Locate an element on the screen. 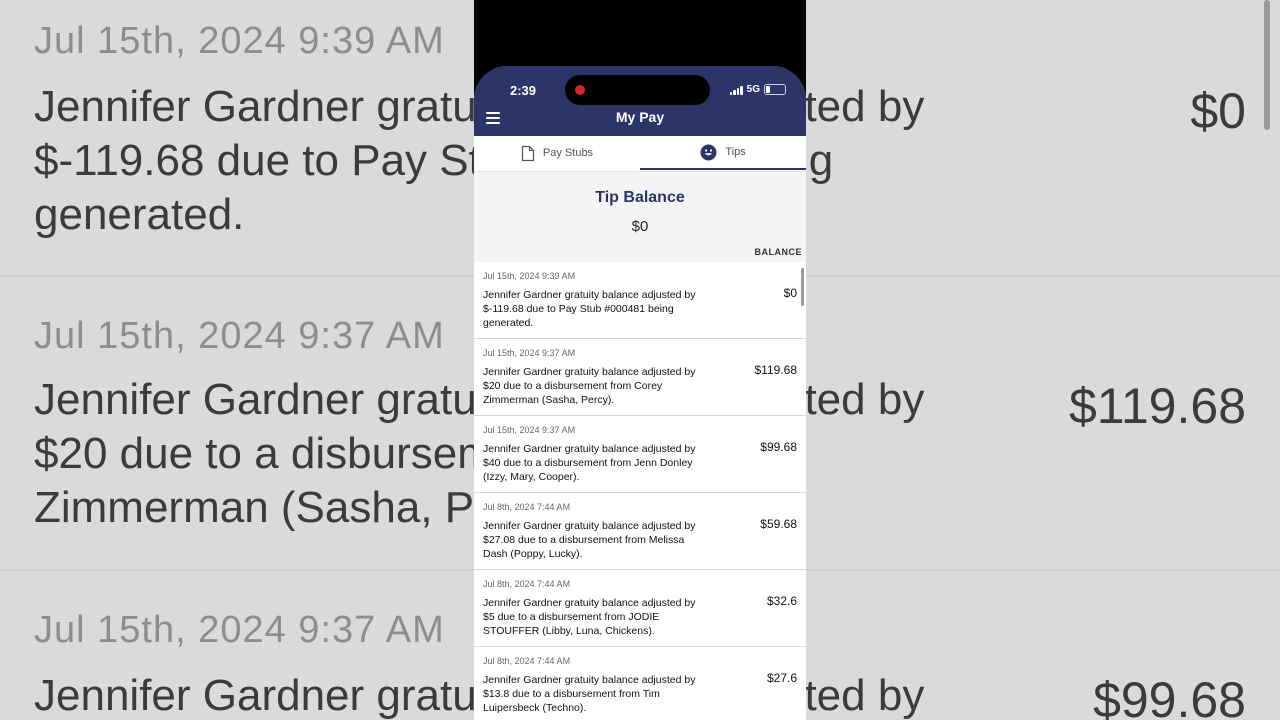 The width and height of the screenshot is (1280, 720). tip-balance-summary: Tip Balance $0 BALANCE is located at coordinates (640, 217).